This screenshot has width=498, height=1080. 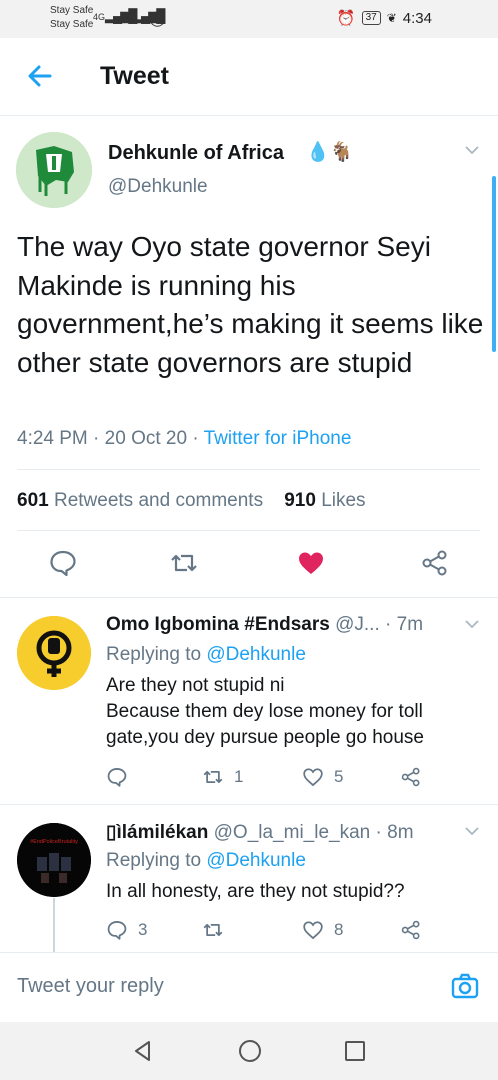 I want to click on tweet-meta: 4:24 PM · 20 Oct 20 · Twitter for iPhone, so click(x=184, y=439).